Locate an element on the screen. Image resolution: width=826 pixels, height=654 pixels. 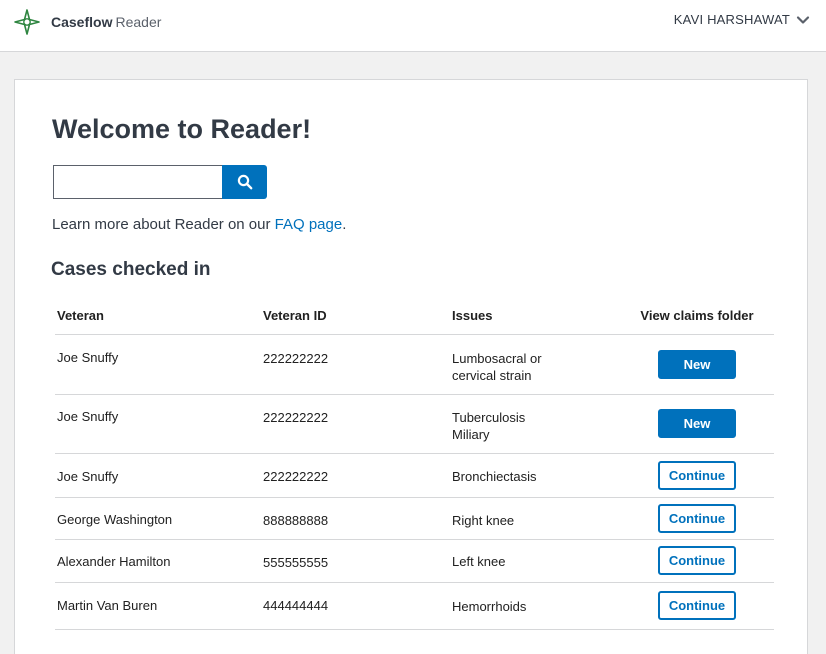
issue-line: Hemorrhoids is located at coordinates (535, 606).